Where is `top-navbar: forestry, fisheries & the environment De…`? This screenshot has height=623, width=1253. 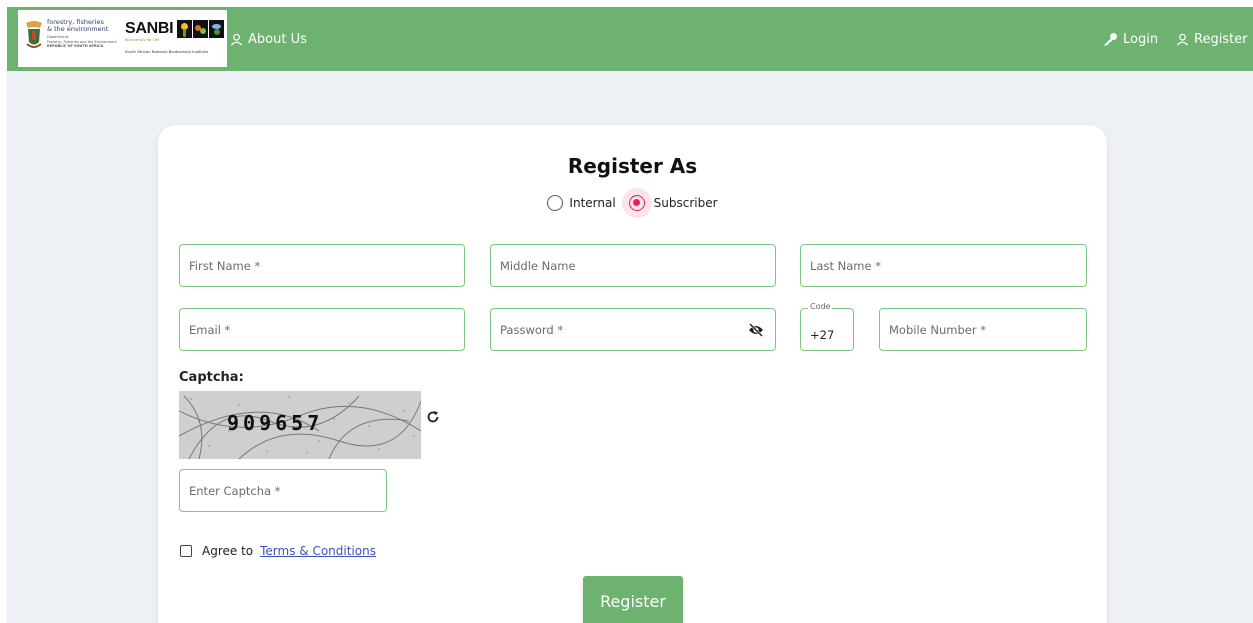
top-navbar: forestry, fisheries & the environment De… is located at coordinates (630, 39).